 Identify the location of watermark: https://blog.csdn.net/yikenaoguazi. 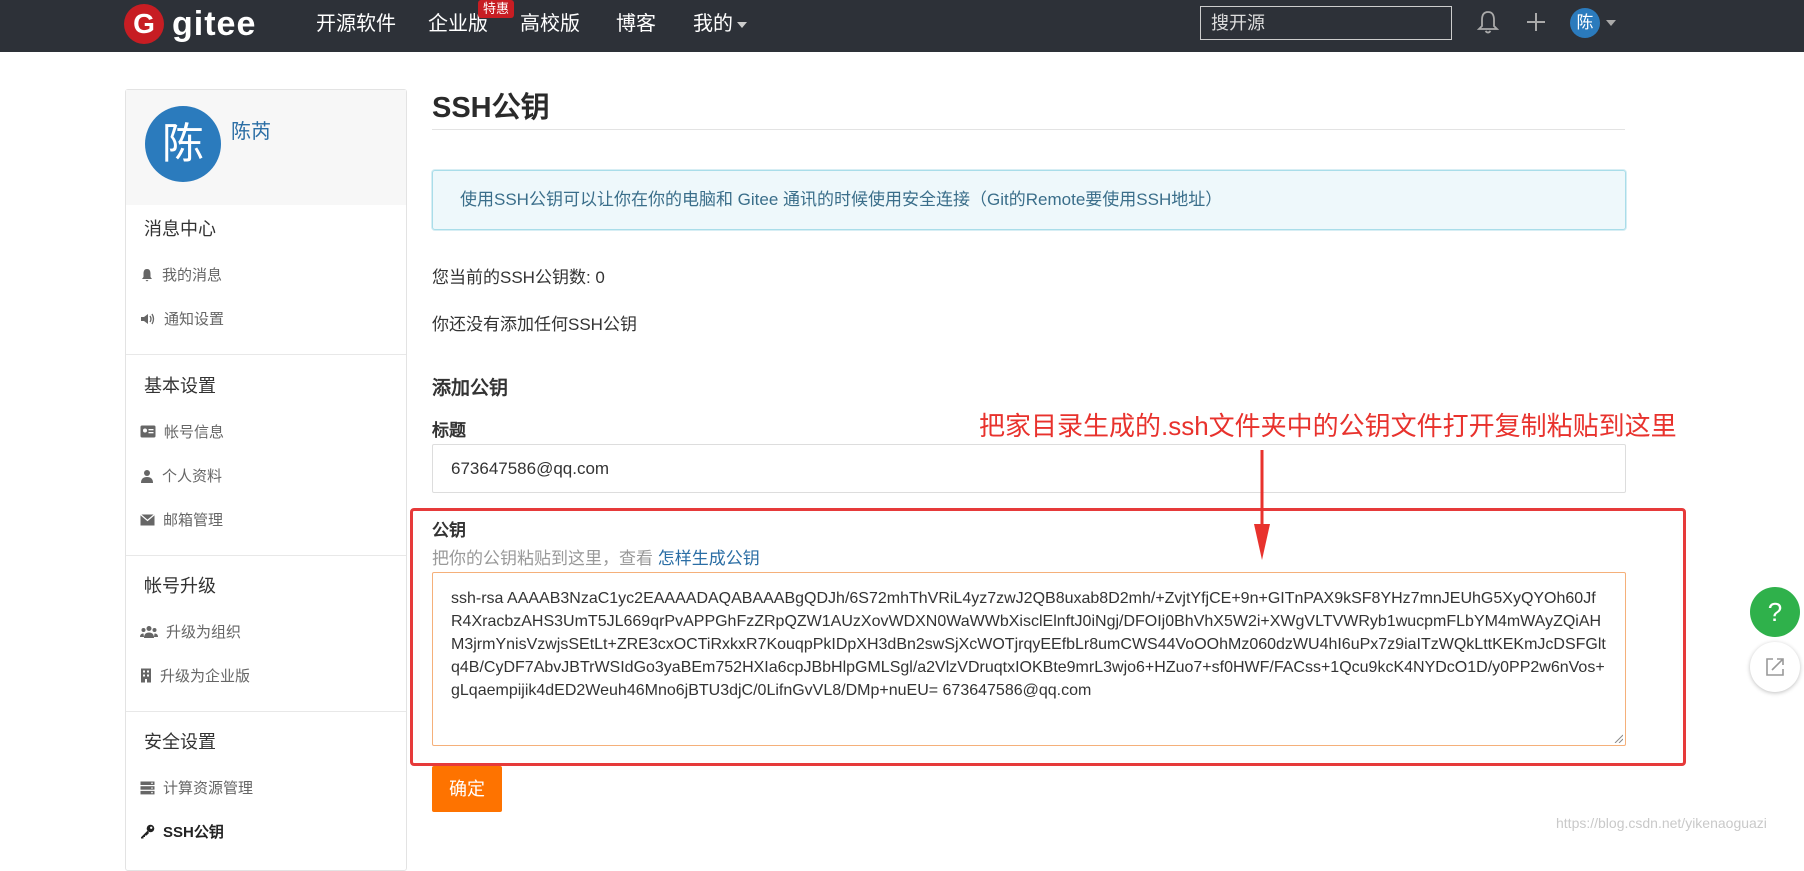
(1661, 823).